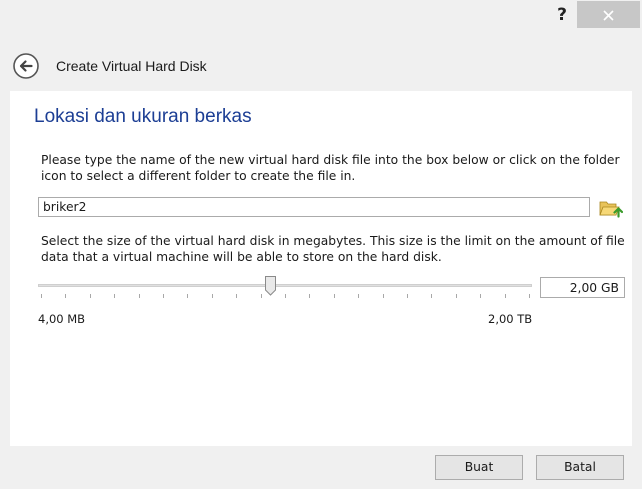 This screenshot has width=642, height=489. I want to click on size-slider-track, so click(285, 285).